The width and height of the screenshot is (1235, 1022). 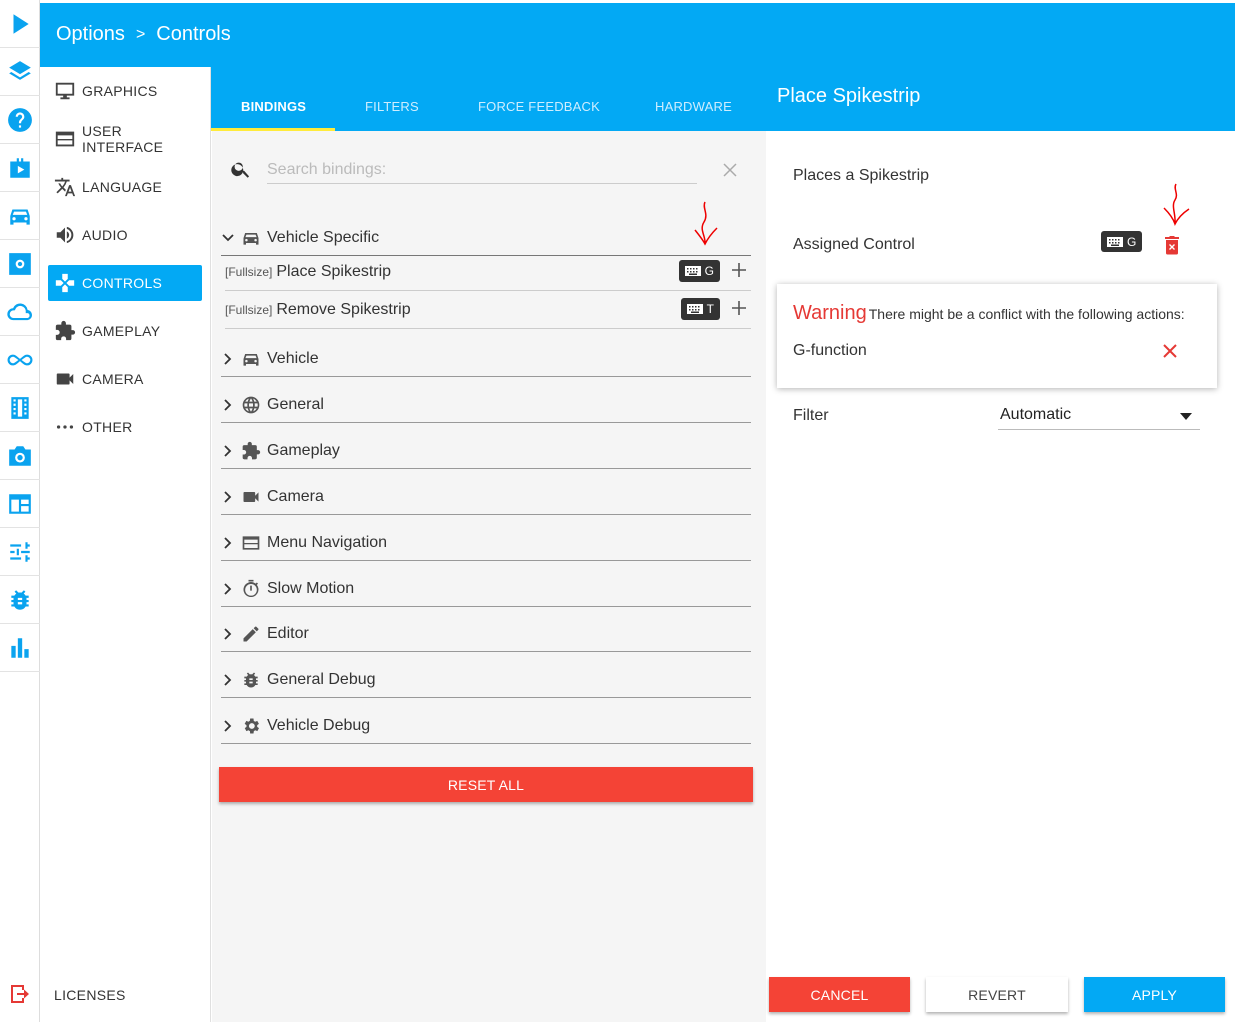 What do you see at coordinates (240, 170) in the screenshot?
I see `search-icon` at bounding box center [240, 170].